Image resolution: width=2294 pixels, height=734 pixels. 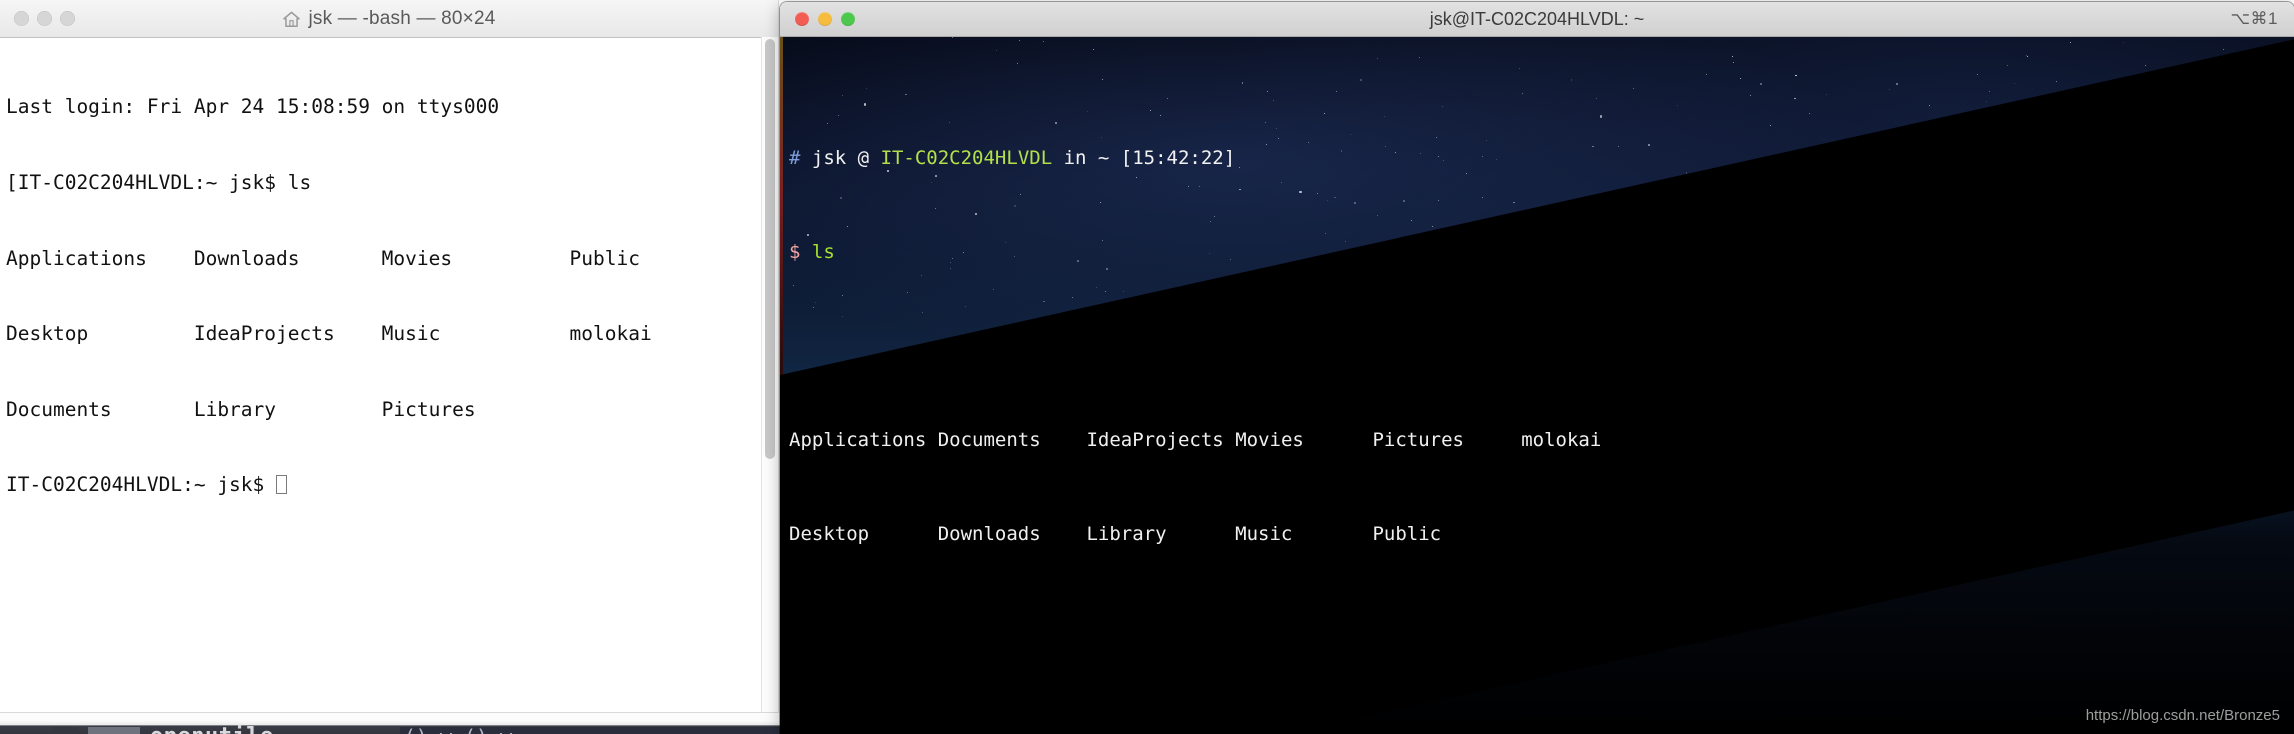 I want to click on ls-item: Pictures, so click(x=1418, y=440).